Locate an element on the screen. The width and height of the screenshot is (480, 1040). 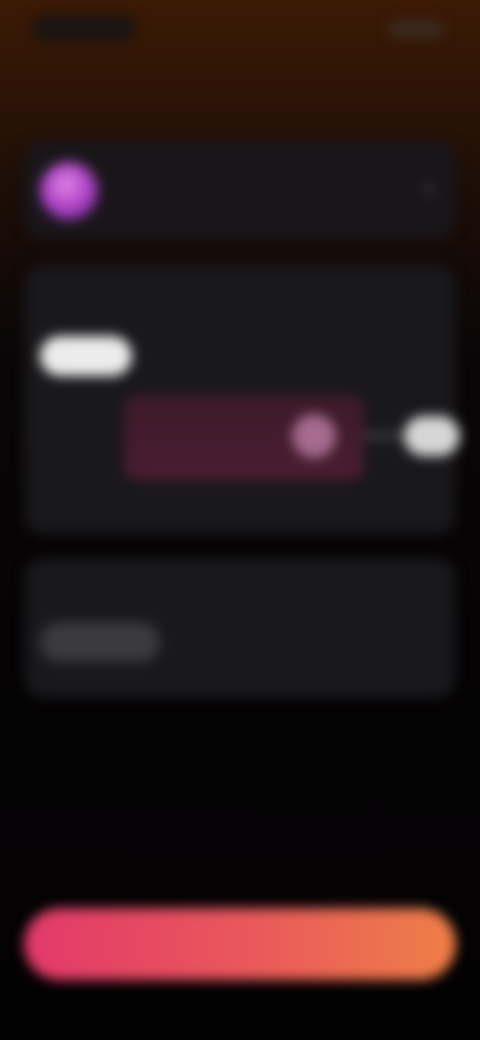
slider-end-button is located at coordinates (432, 436).